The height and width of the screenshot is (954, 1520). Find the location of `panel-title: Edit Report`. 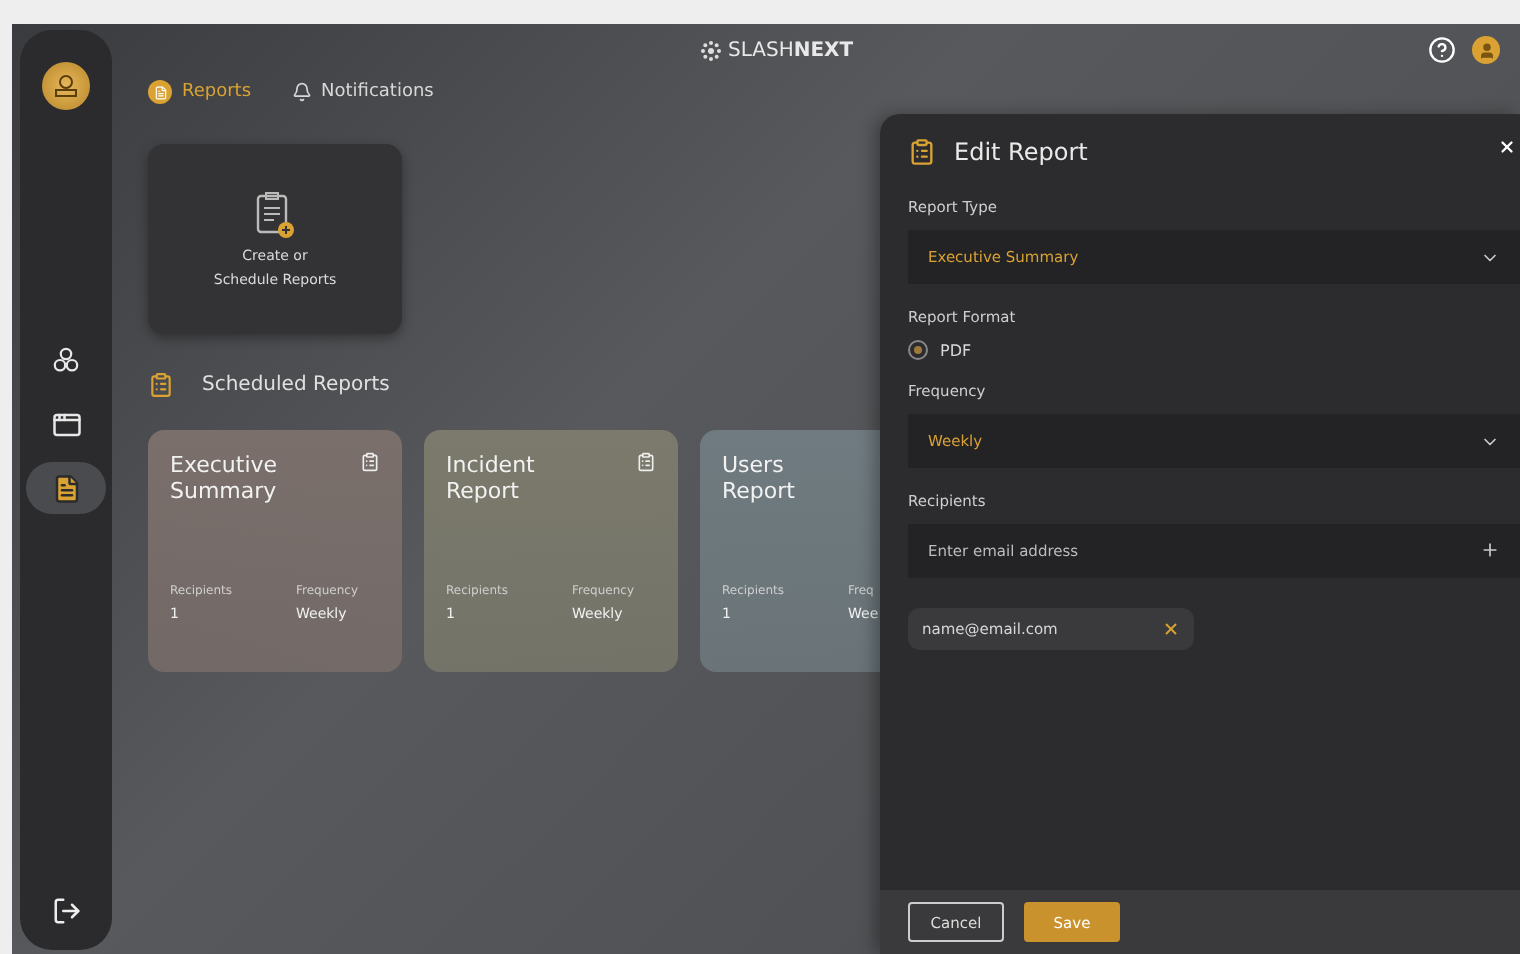

panel-title: Edit Report is located at coordinates (1021, 152).